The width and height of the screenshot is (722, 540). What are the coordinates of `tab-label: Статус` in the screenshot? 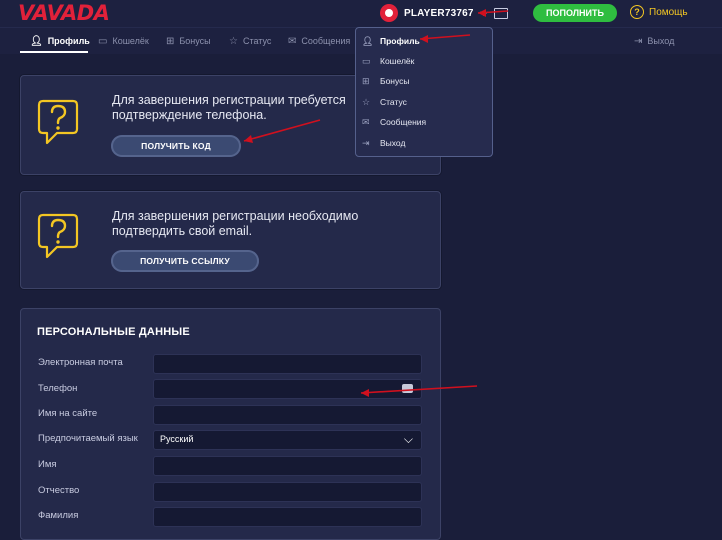 It's located at (257, 41).